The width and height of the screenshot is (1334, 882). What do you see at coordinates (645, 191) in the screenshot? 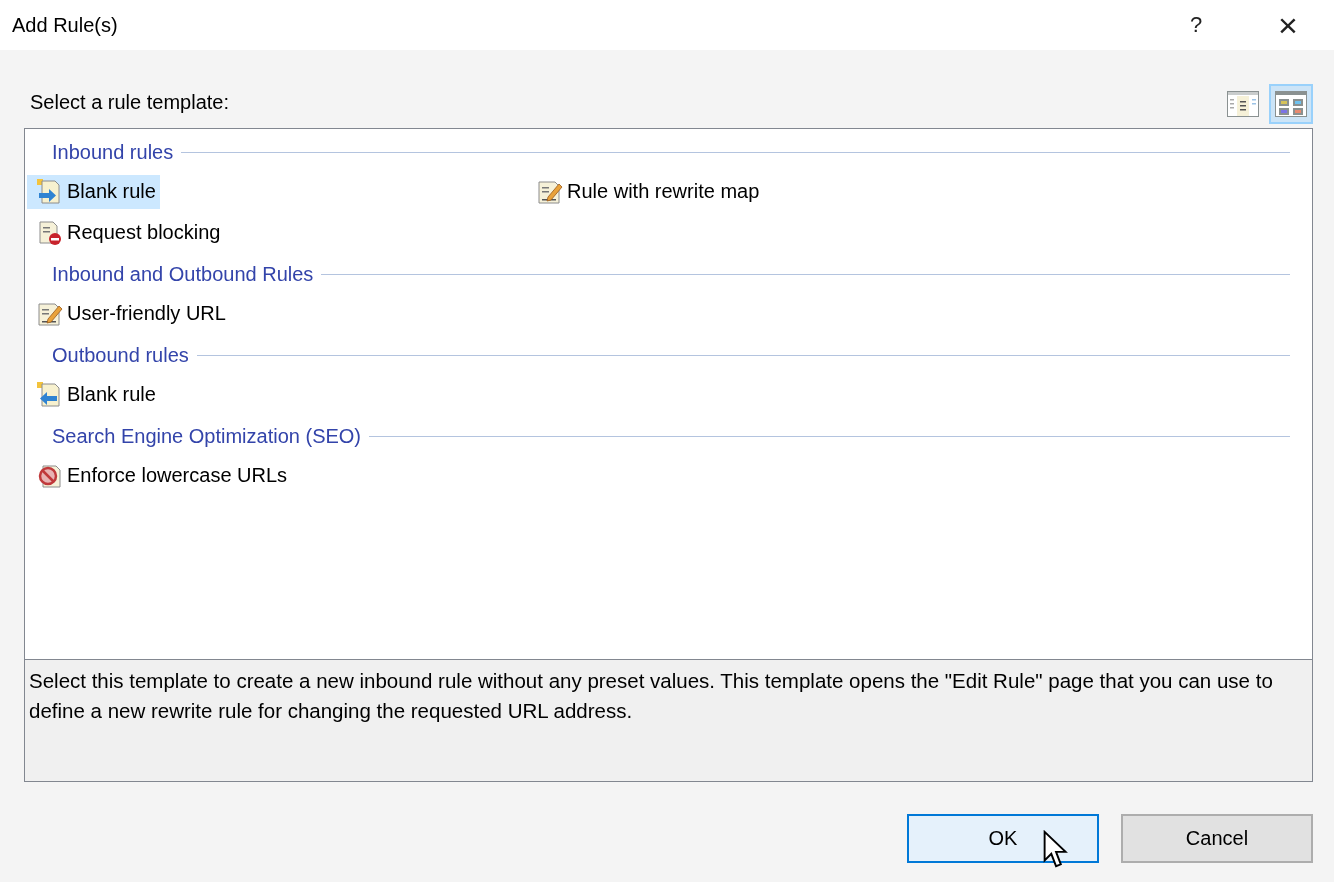
I see `template-item: Rule with rewrite map` at bounding box center [645, 191].